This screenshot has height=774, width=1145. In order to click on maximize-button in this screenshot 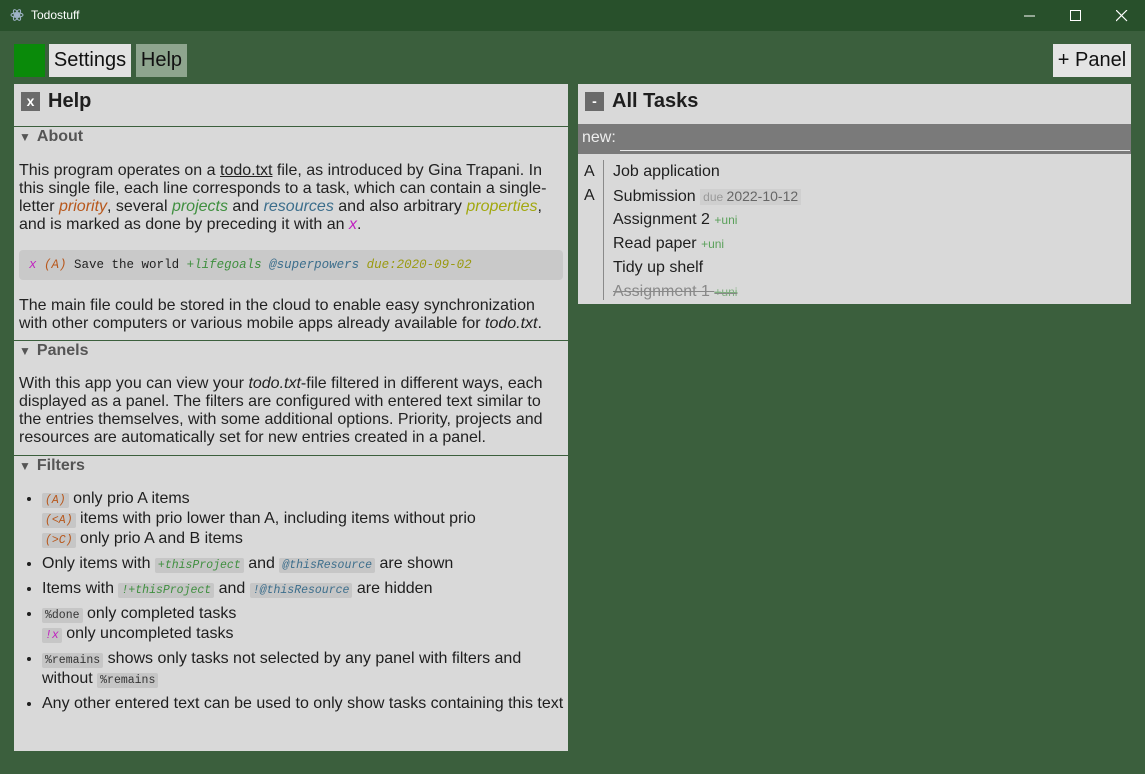, I will do `click(1076, 15)`.